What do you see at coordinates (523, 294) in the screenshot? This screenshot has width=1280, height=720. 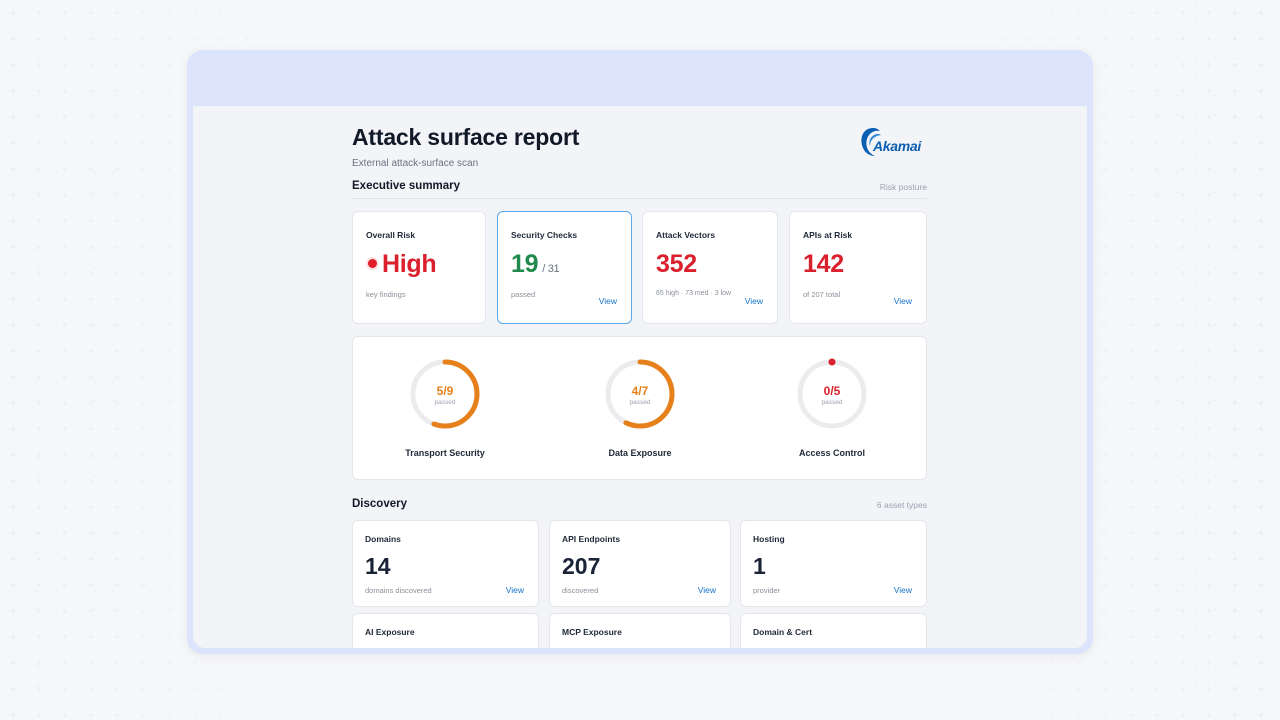 I see `card-note: passed` at bounding box center [523, 294].